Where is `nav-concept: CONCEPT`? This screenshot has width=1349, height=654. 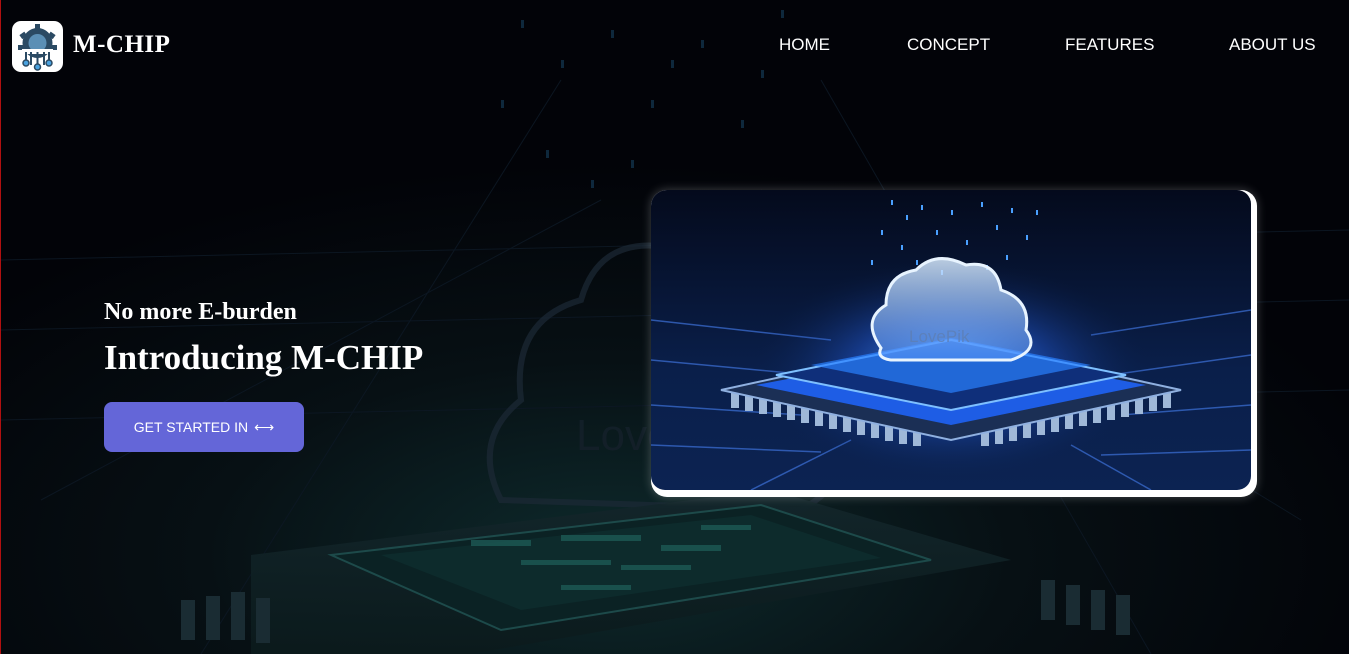
nav-concept: CONCEPT is located at coordinates (948, 45).